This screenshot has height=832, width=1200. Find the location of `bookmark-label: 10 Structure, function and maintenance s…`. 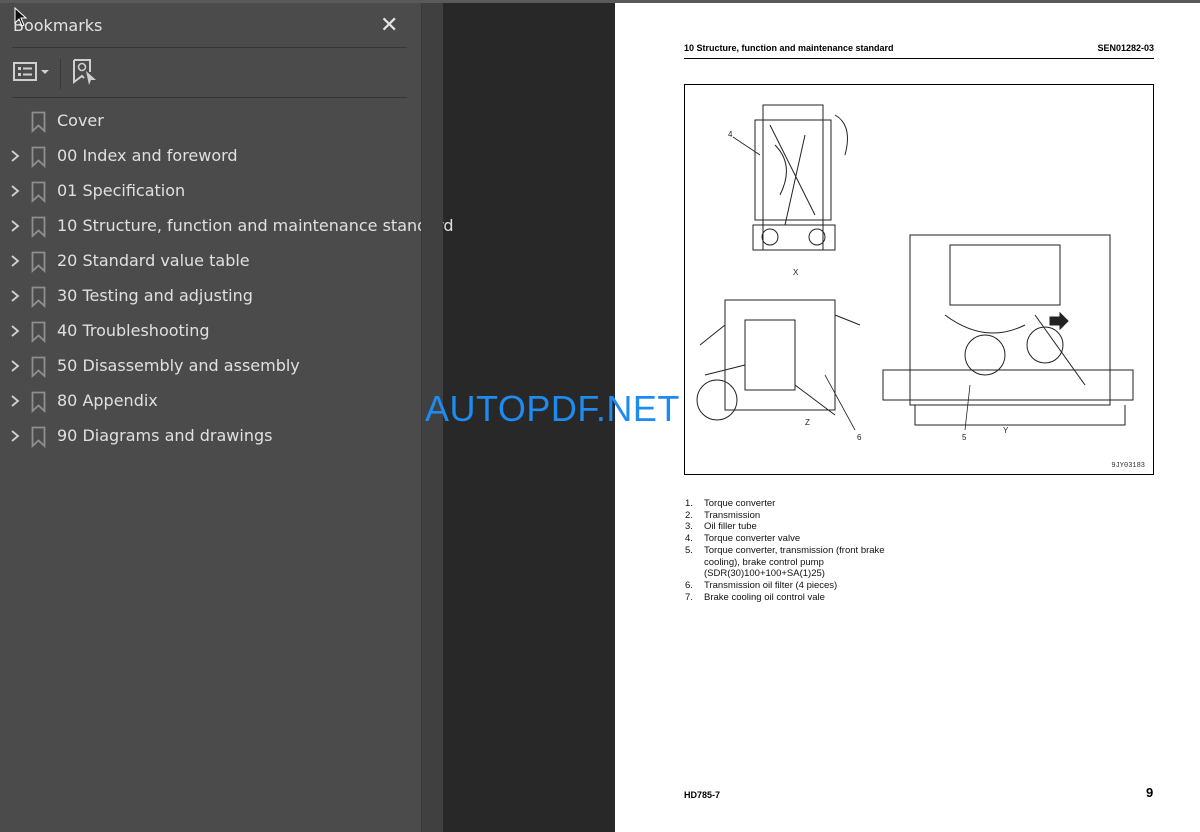

bookmark-label: 10 Structure, function and maintenance s… is located at coordinates (255, 225).